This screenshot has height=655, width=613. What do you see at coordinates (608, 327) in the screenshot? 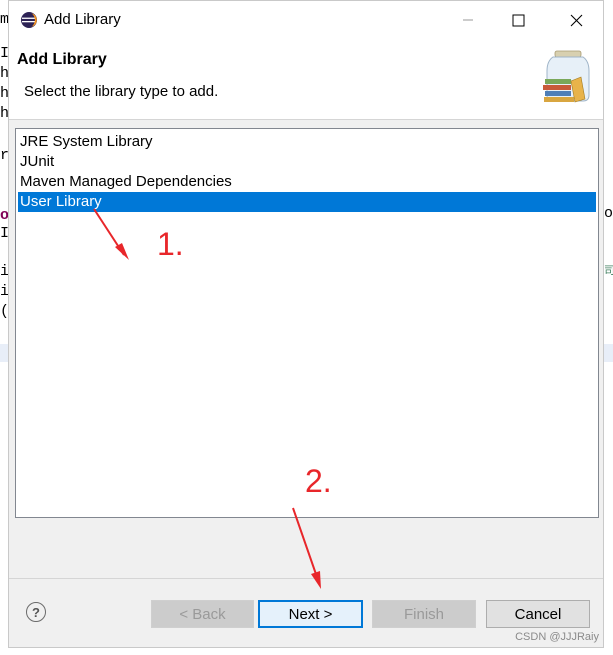
I see `background-editor-right: o 司` at bounding box center [608, 327].